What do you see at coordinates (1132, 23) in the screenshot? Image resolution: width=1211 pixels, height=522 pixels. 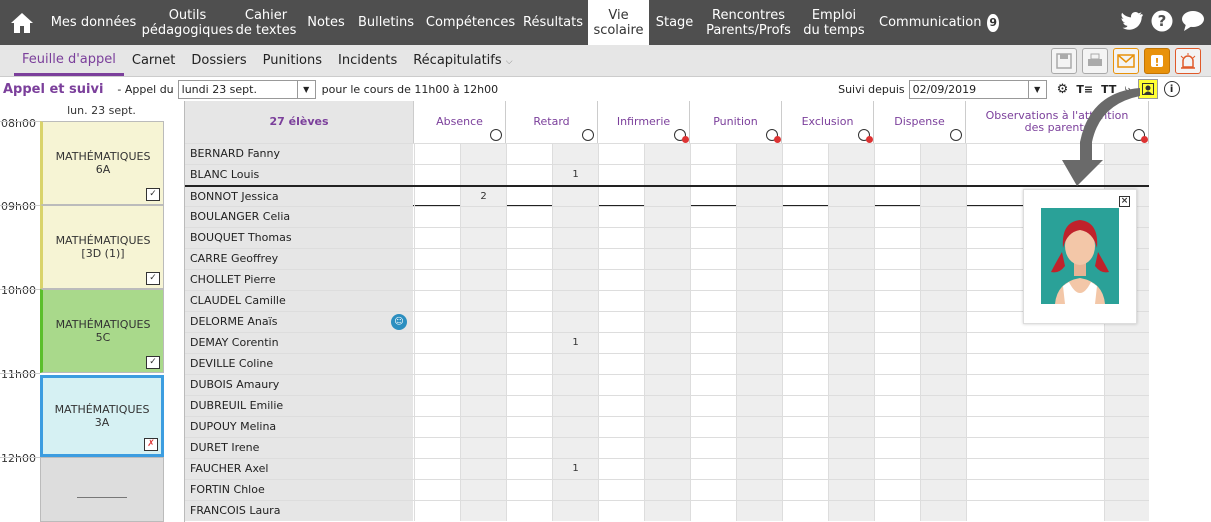 I see `twitter-icon` at bounding box center [1132, 23].